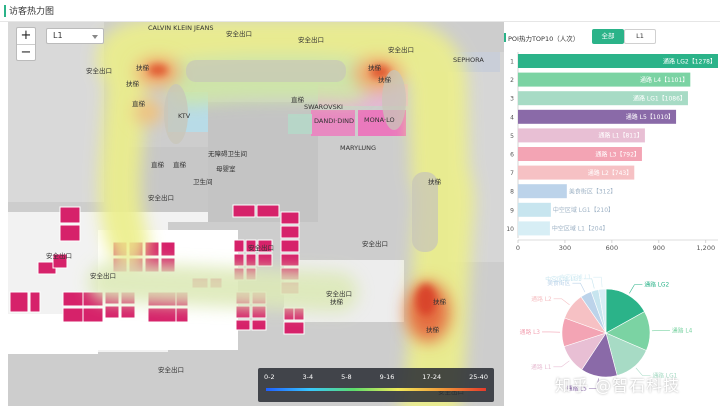 The image size is (720, 415). I want to click on label-zhiti-4: 直梯, so click(180, 164).